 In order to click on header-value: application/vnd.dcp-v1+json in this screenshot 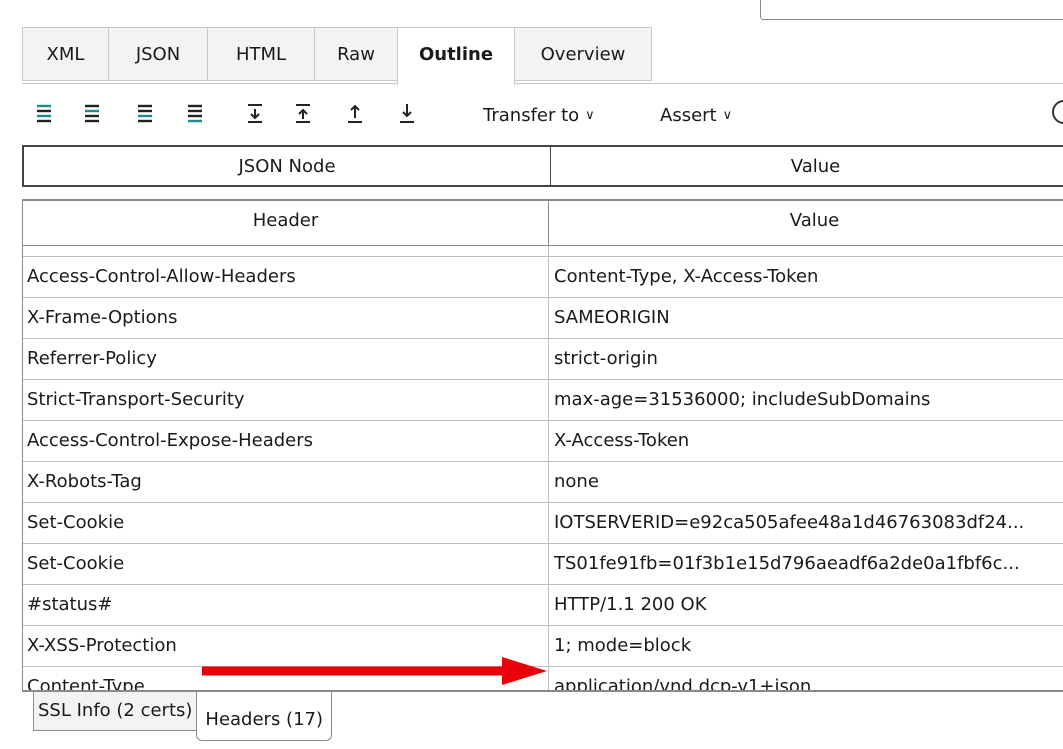, I will do `click(683, 684)`.